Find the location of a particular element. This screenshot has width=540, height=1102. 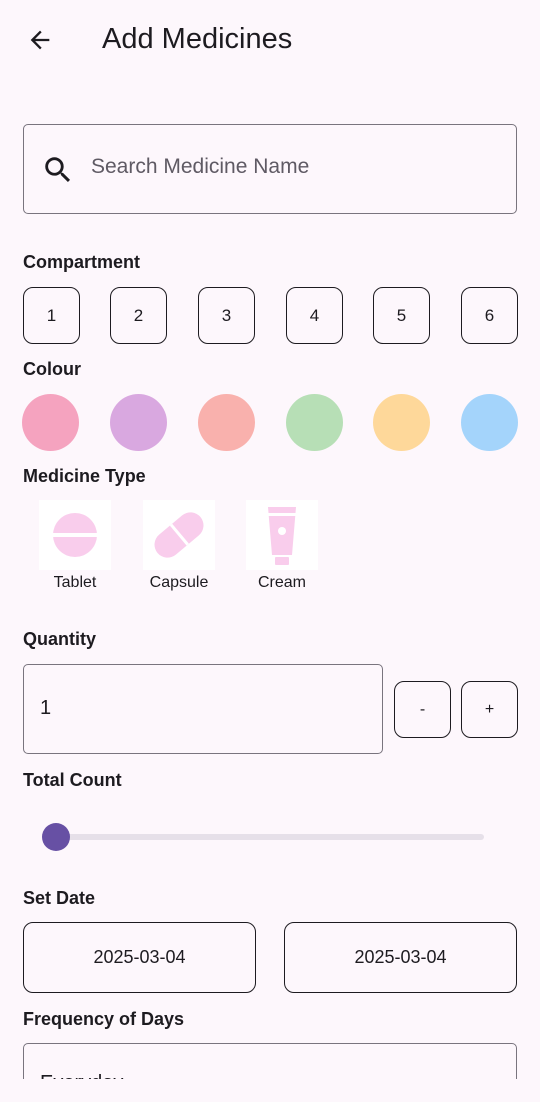

end-date-button: 2025-03-04 is located at coordinates (400, 957).